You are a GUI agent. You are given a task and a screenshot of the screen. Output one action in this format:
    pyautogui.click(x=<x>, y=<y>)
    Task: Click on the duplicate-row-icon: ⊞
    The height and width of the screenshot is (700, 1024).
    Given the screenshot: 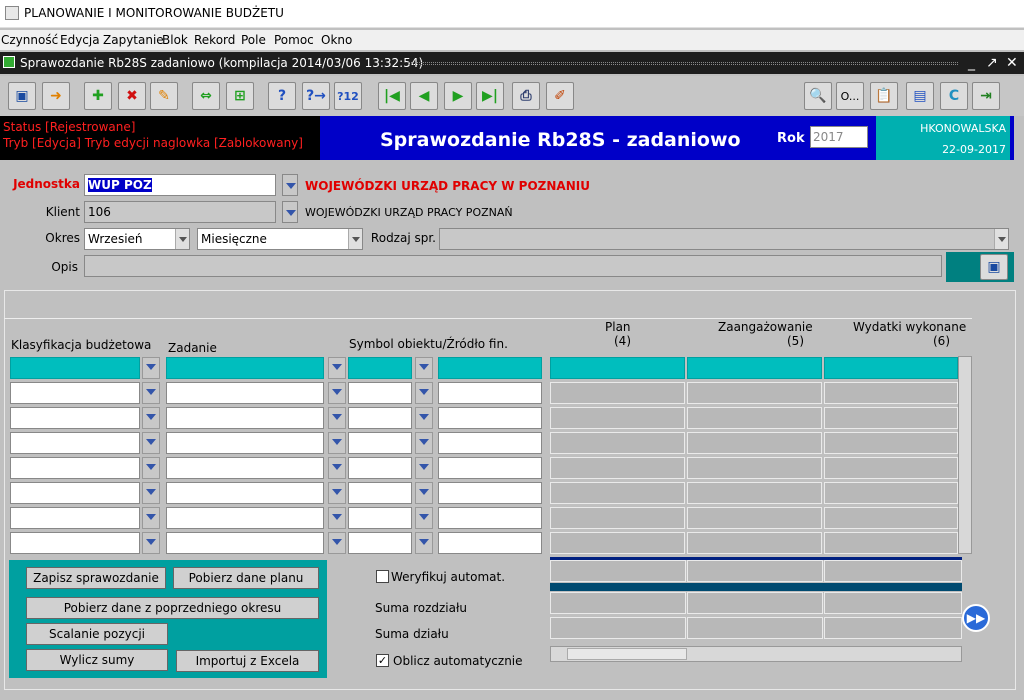 What is the action you would take?
    pyautogui.click(x=240, y=96)
    